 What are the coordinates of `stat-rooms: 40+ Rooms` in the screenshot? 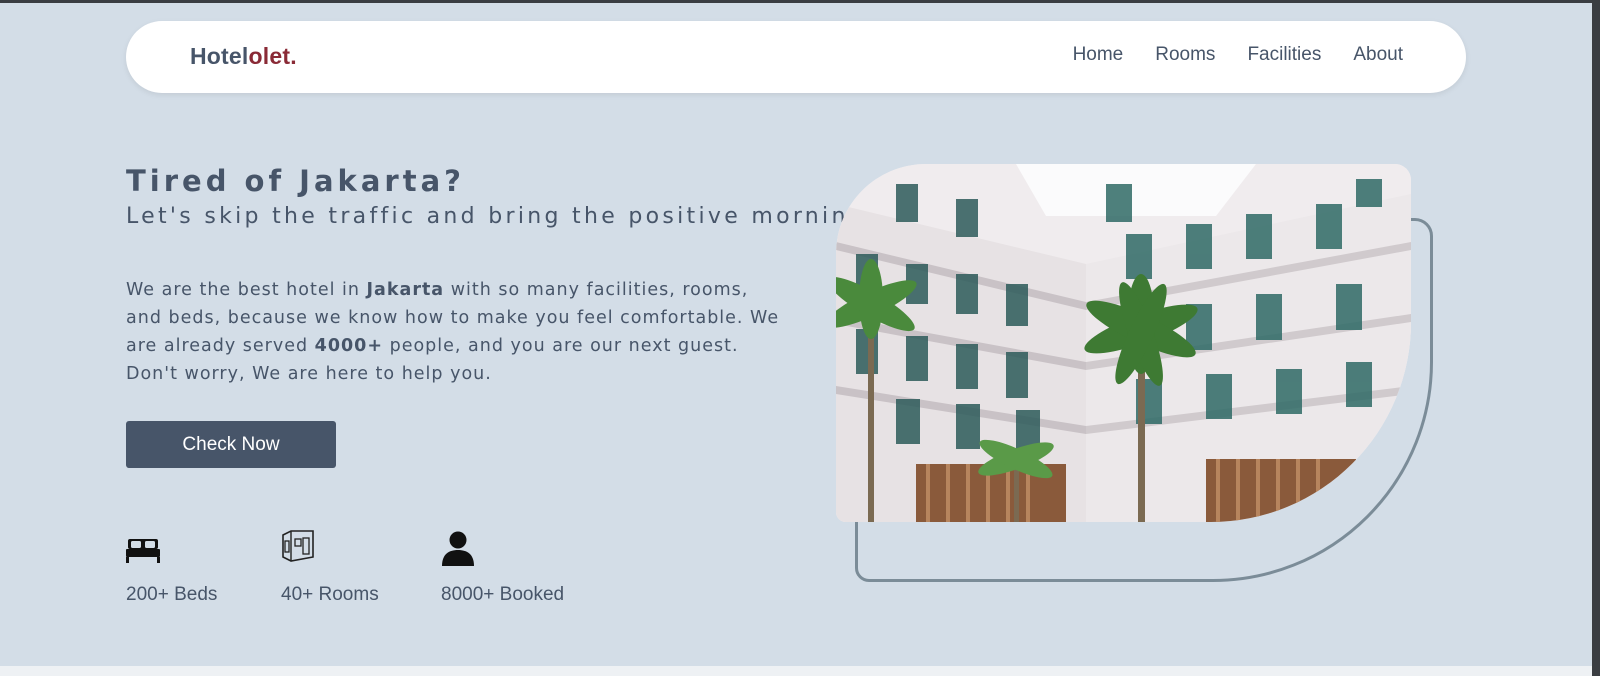 It's located at (330, 568).